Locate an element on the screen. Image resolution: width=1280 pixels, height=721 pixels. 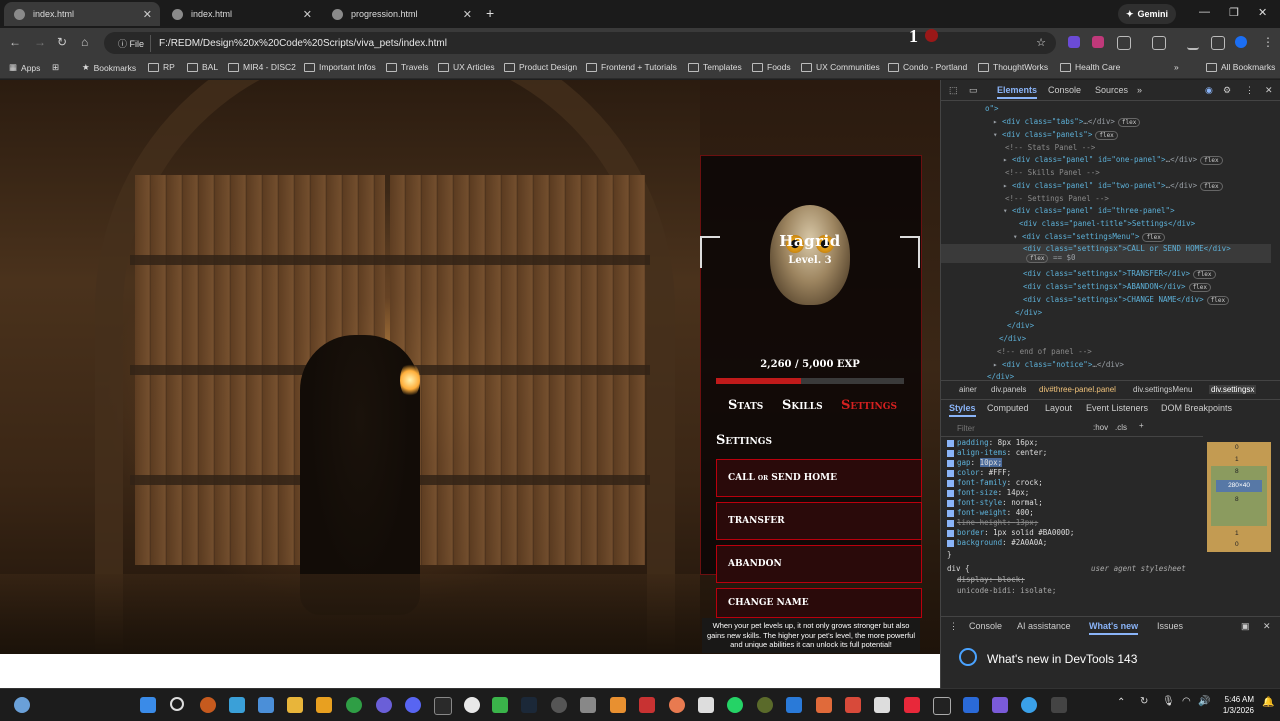
browser-tab-1: index.html ✕ is located at coordinates (82, 14).